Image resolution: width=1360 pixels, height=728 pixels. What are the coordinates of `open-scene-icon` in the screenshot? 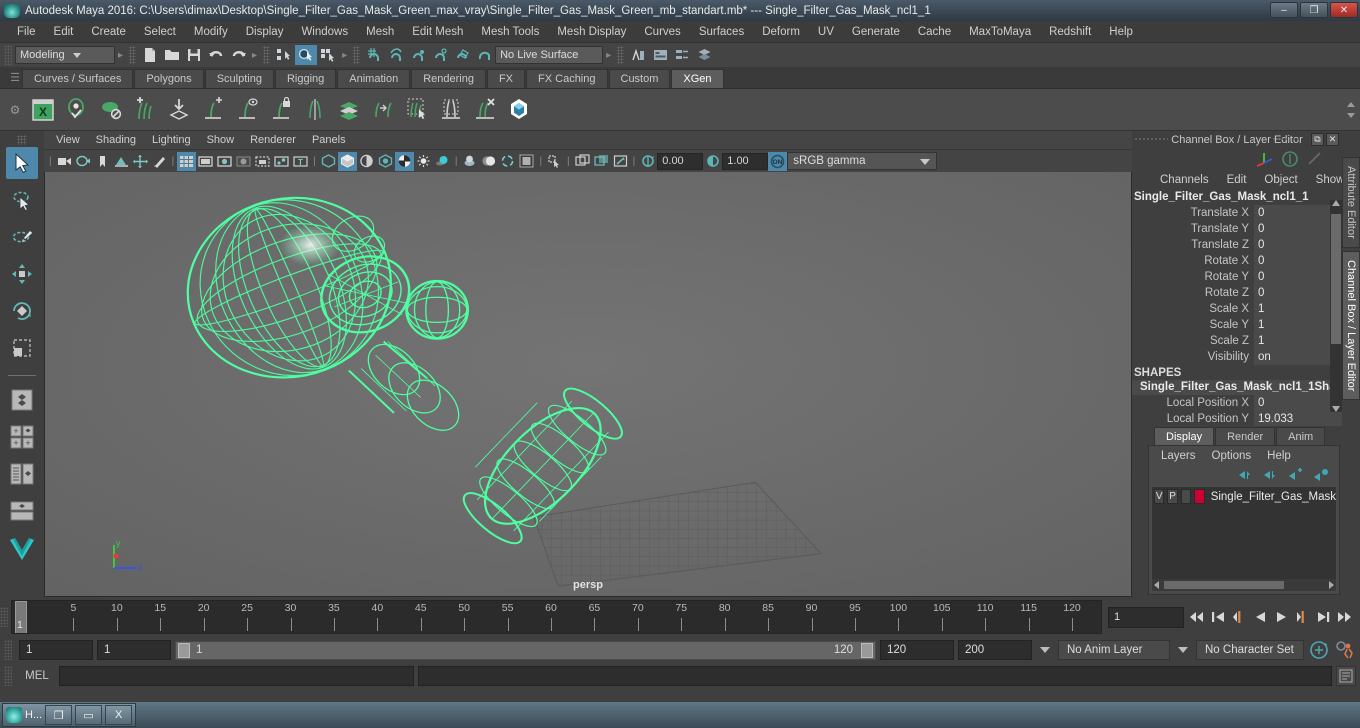 It's located at (172, 55).